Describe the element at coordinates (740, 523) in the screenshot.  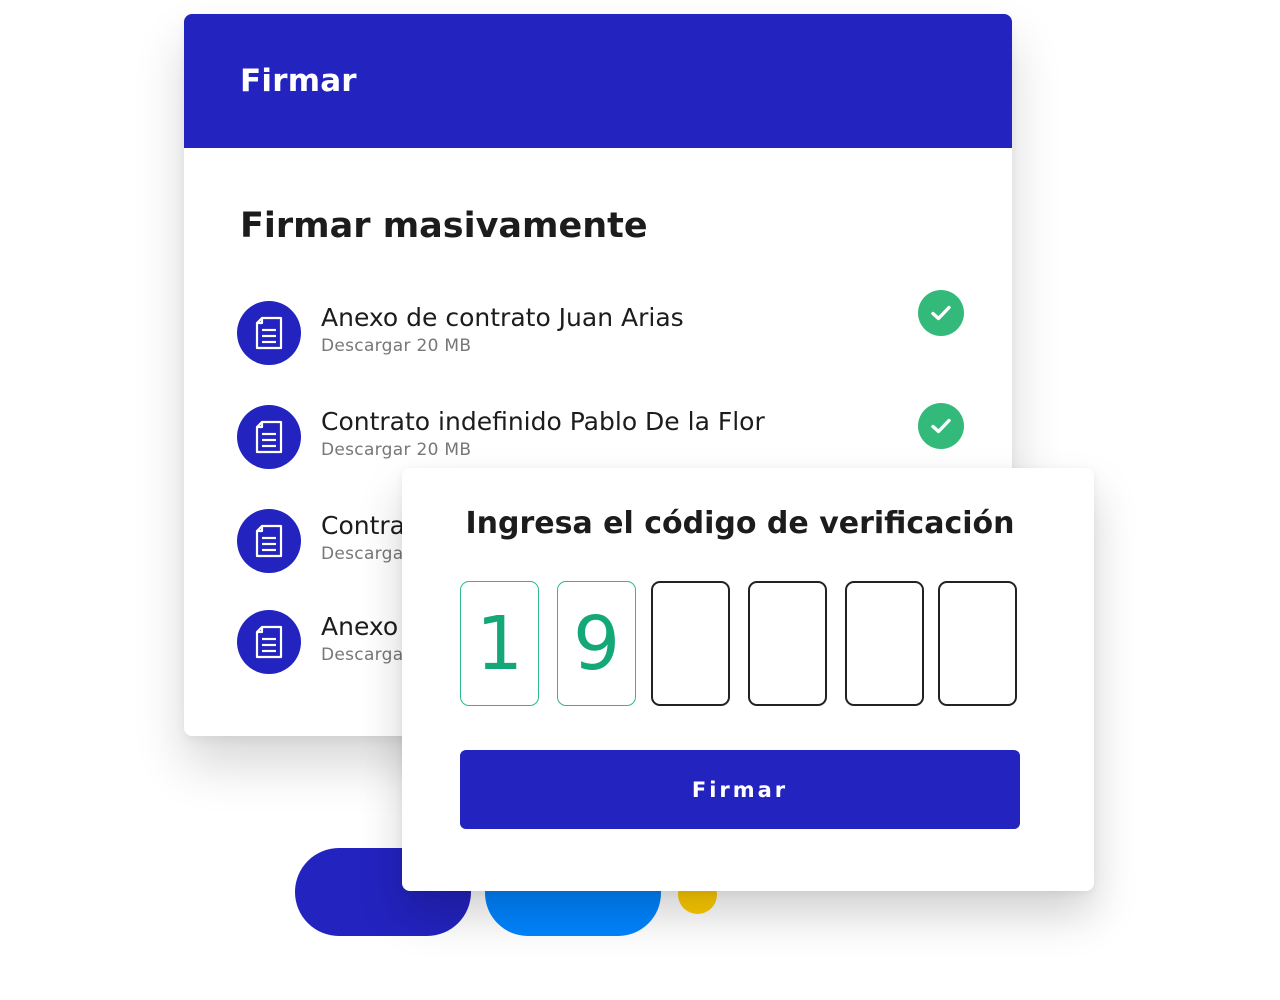
I see `verification-title: Ingresa el código de verificación` at that location.